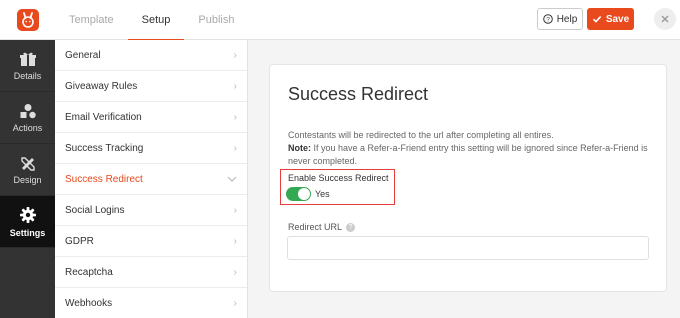  What do you see at coordinates (104, 148) in the screenshot?
I see `menu-item-label: Success Tracking` at bounding box center [104, 148].